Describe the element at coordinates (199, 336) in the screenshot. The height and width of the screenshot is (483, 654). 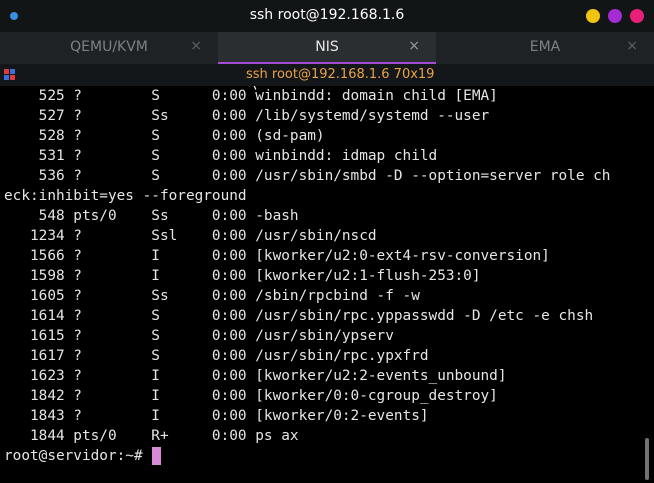
I see `terminal-line: 1615 ? S 0:00 /usr/sbin/ypserv` at that location.